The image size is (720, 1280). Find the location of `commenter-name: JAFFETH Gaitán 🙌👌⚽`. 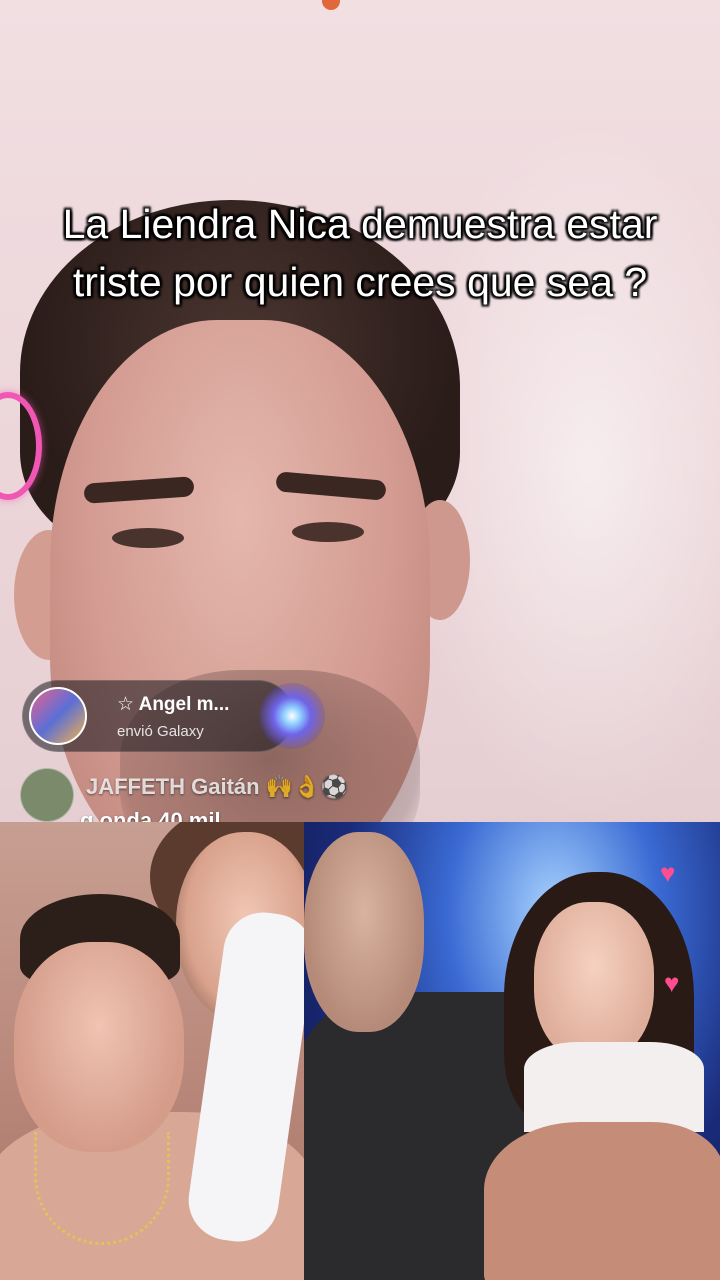

commenter-name: JAFFETH Gaitán 🙌👌⚽ is located at coordinates (217, 786).